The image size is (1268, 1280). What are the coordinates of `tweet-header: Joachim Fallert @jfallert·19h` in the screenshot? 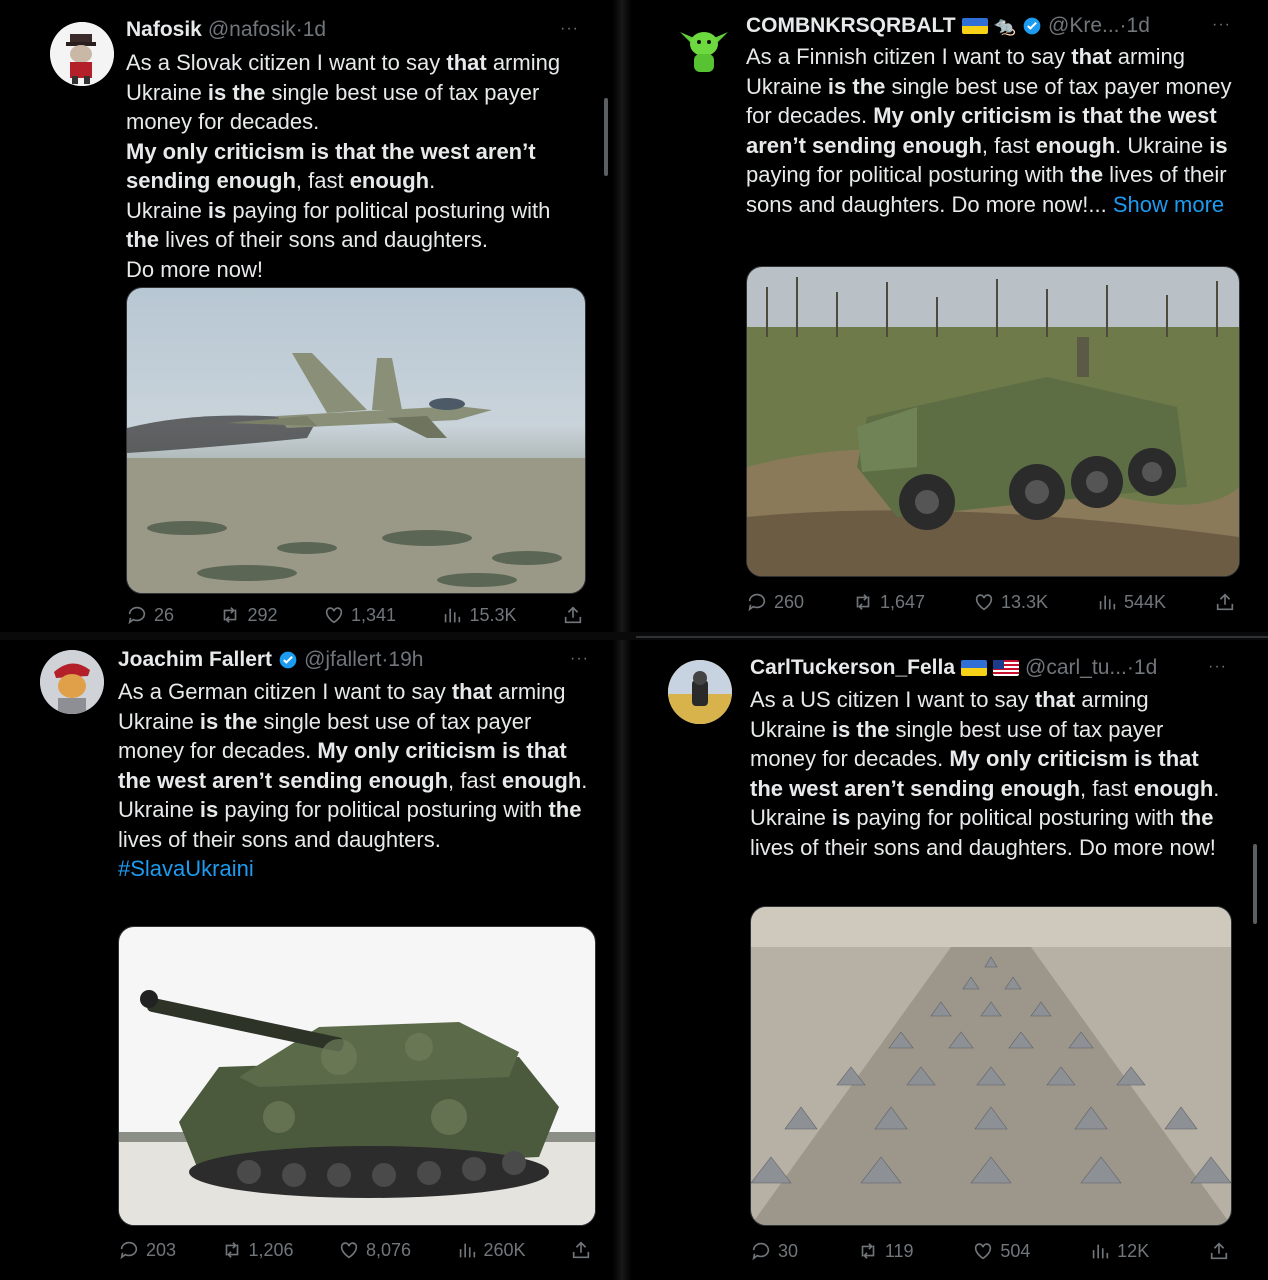 It's located at (270, 660).